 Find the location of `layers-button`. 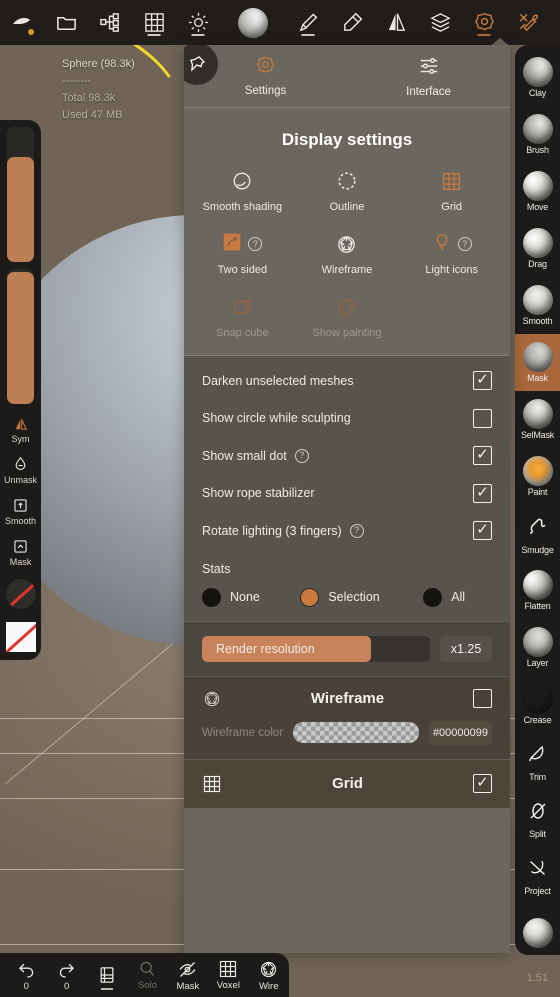

layers-button is located at coordinates (107, 975).